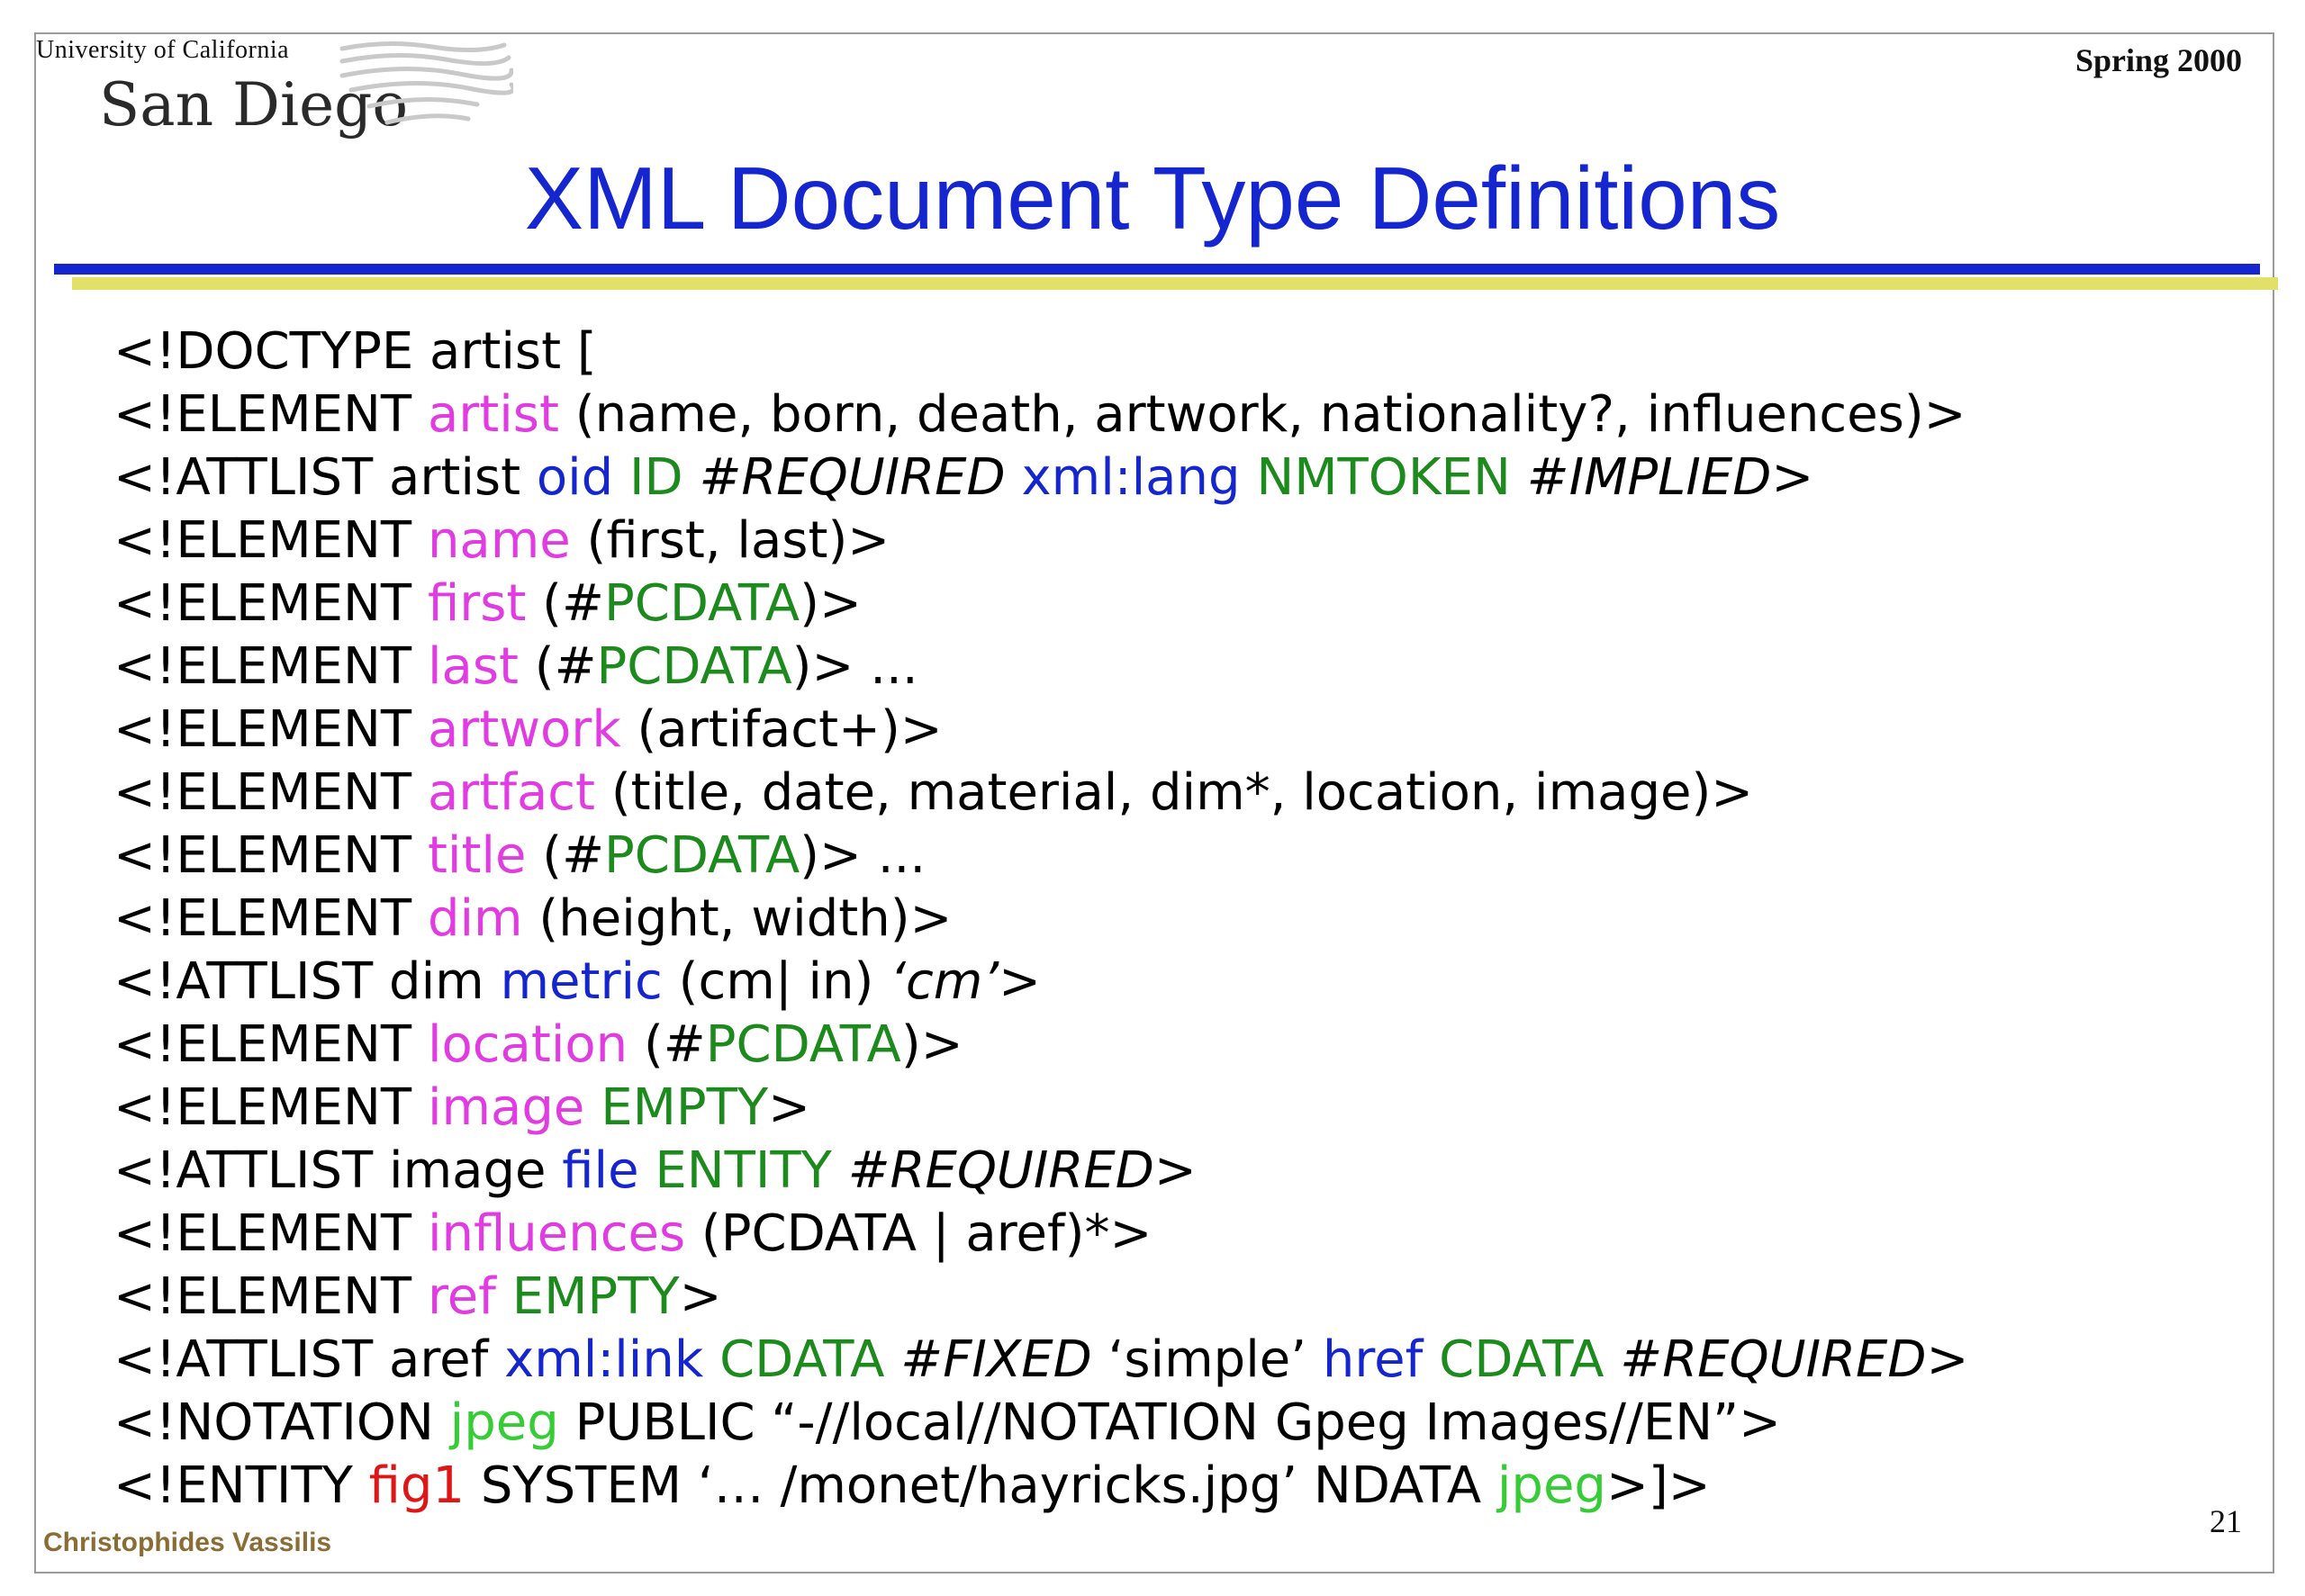 The width and height of the screenshot is (2305, 1596). I want to click on slide-title: XML Document Type Definitions, so click(1152, 198).